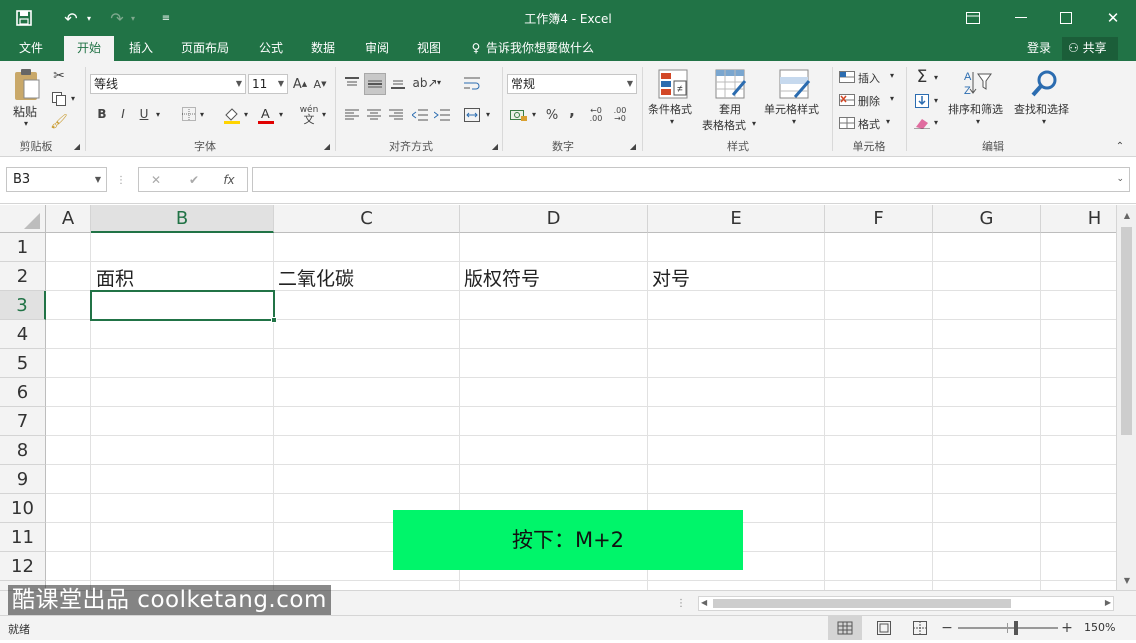 The height and width of the screenshot is (643, 1136). What do you see at coordinates (271, 48) in the screenshot?
I see `tab-formulas: 公式` at bounding box center [271, 48].